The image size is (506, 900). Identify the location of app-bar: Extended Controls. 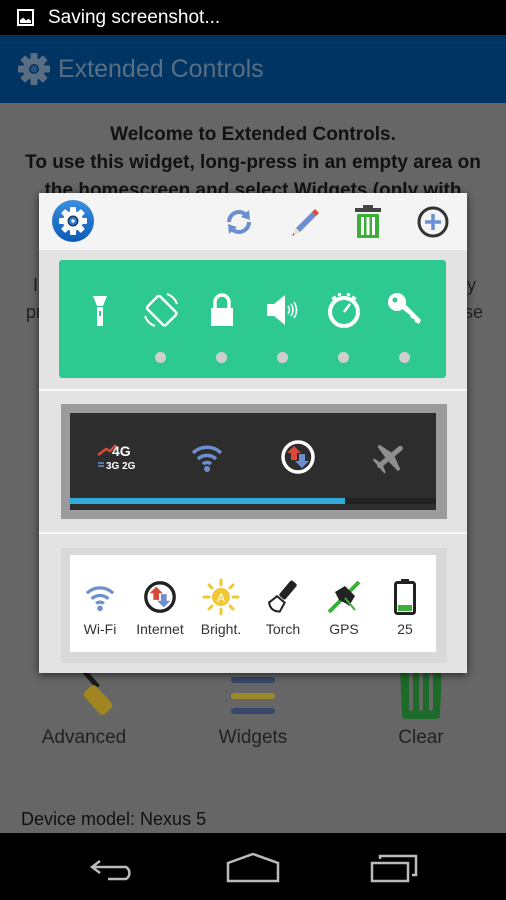
(253, 69).